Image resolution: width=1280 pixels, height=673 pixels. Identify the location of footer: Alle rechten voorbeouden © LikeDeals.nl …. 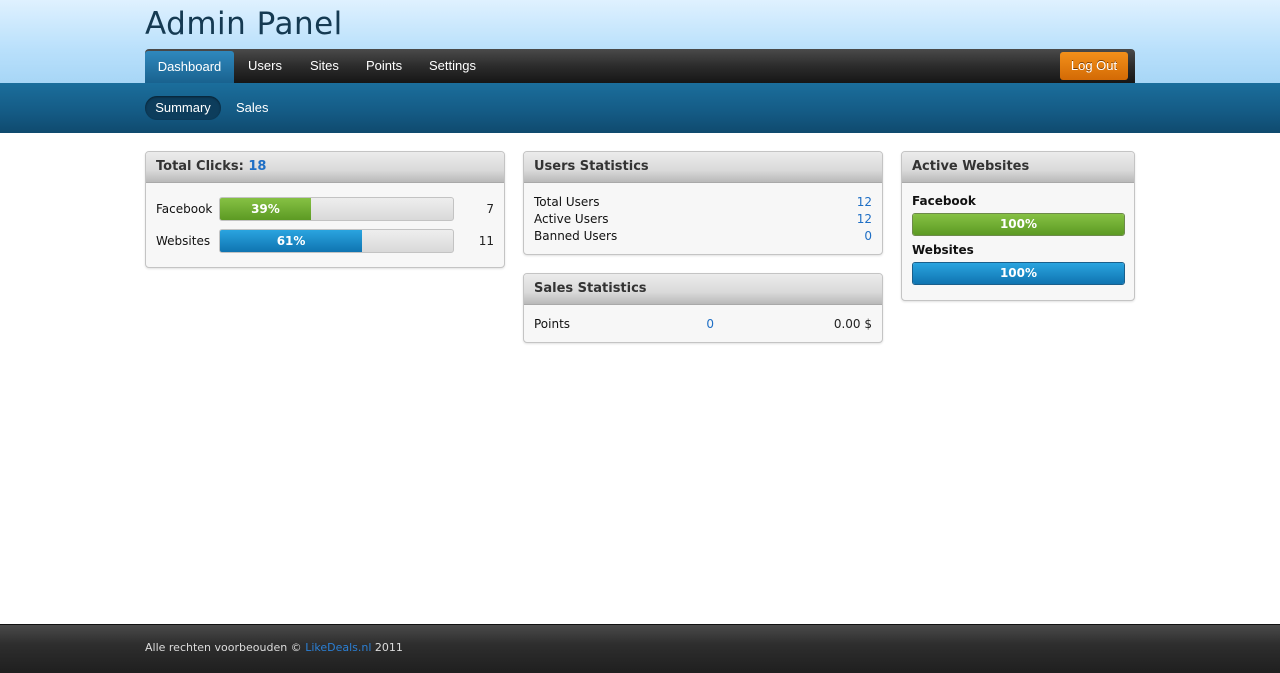
(640, 648).